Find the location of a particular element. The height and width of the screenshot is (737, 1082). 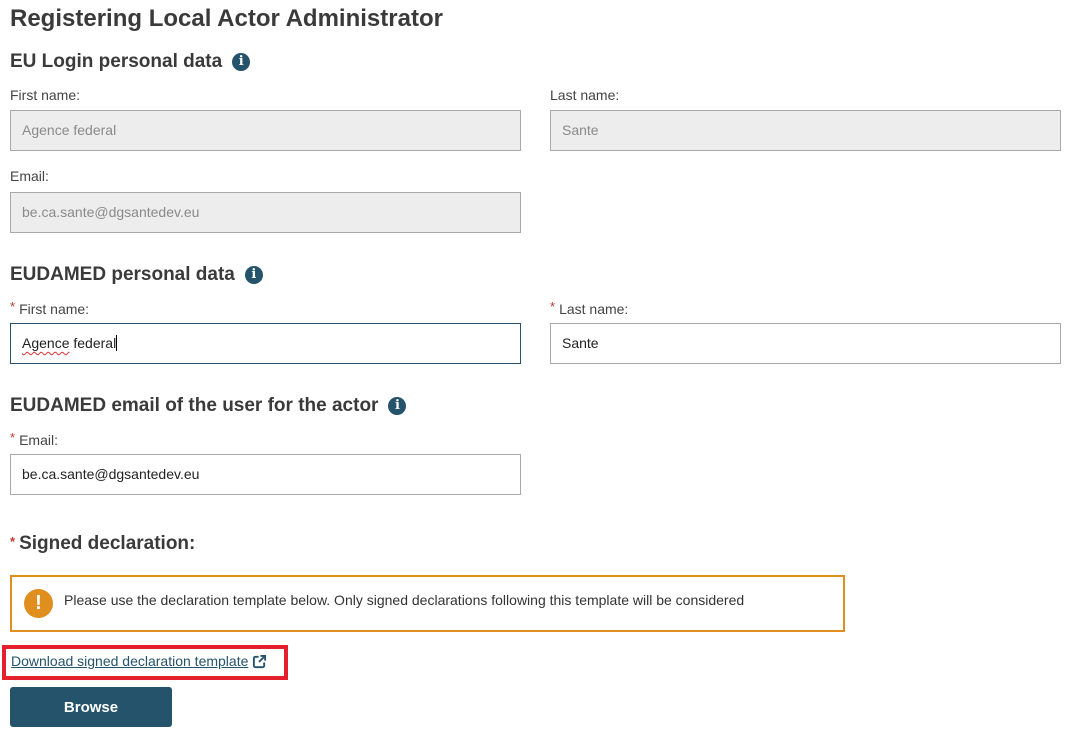

eudamed-first-name-label-text: First name: is located at coordinates (54, 309).